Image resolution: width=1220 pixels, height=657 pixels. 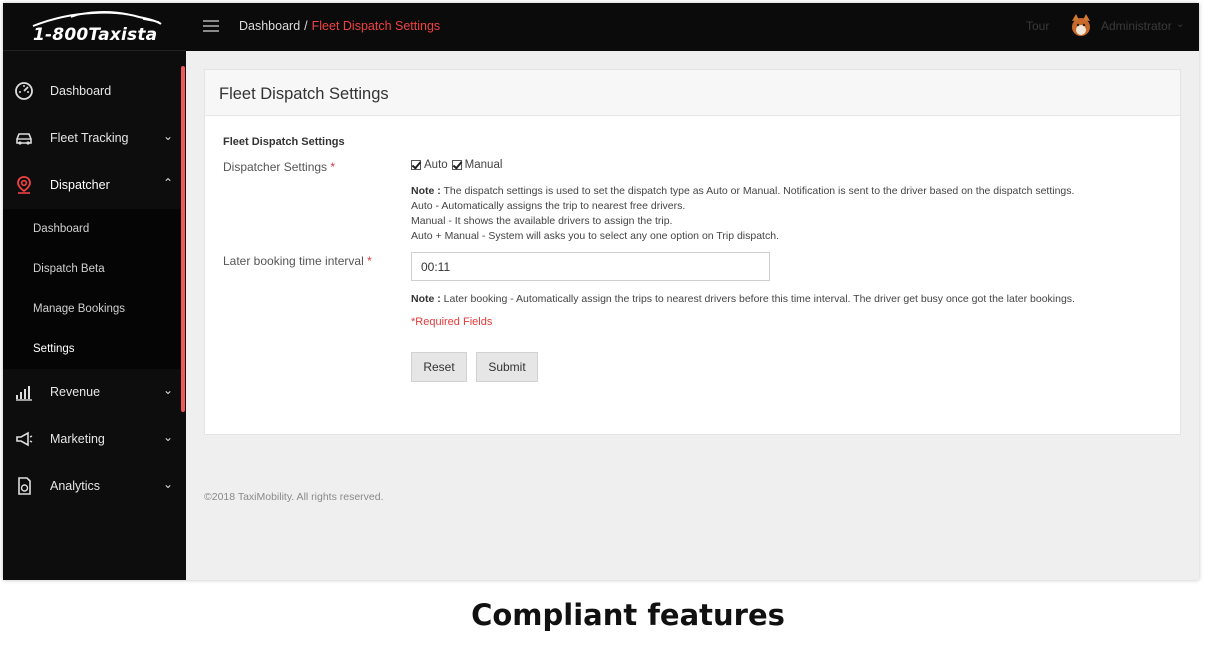 I want to click on sidebar-item-dispatcher: Dispatcher ⌃, so click(x=92, y=185).